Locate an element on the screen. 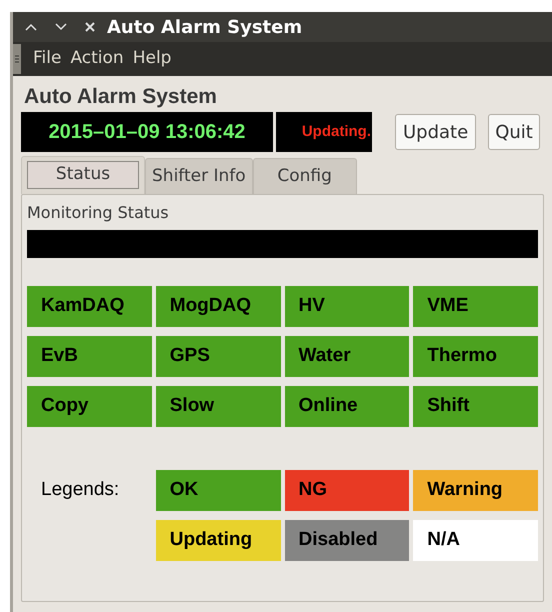 The image size is (552, 612). menu-item: Help is located at coordinates (152, 59).